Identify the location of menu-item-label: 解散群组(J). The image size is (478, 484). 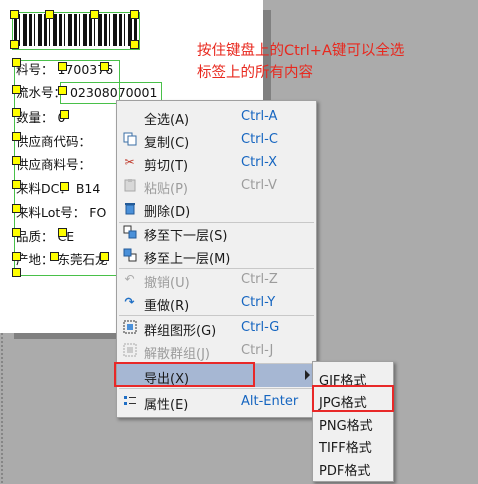
(177, 354).